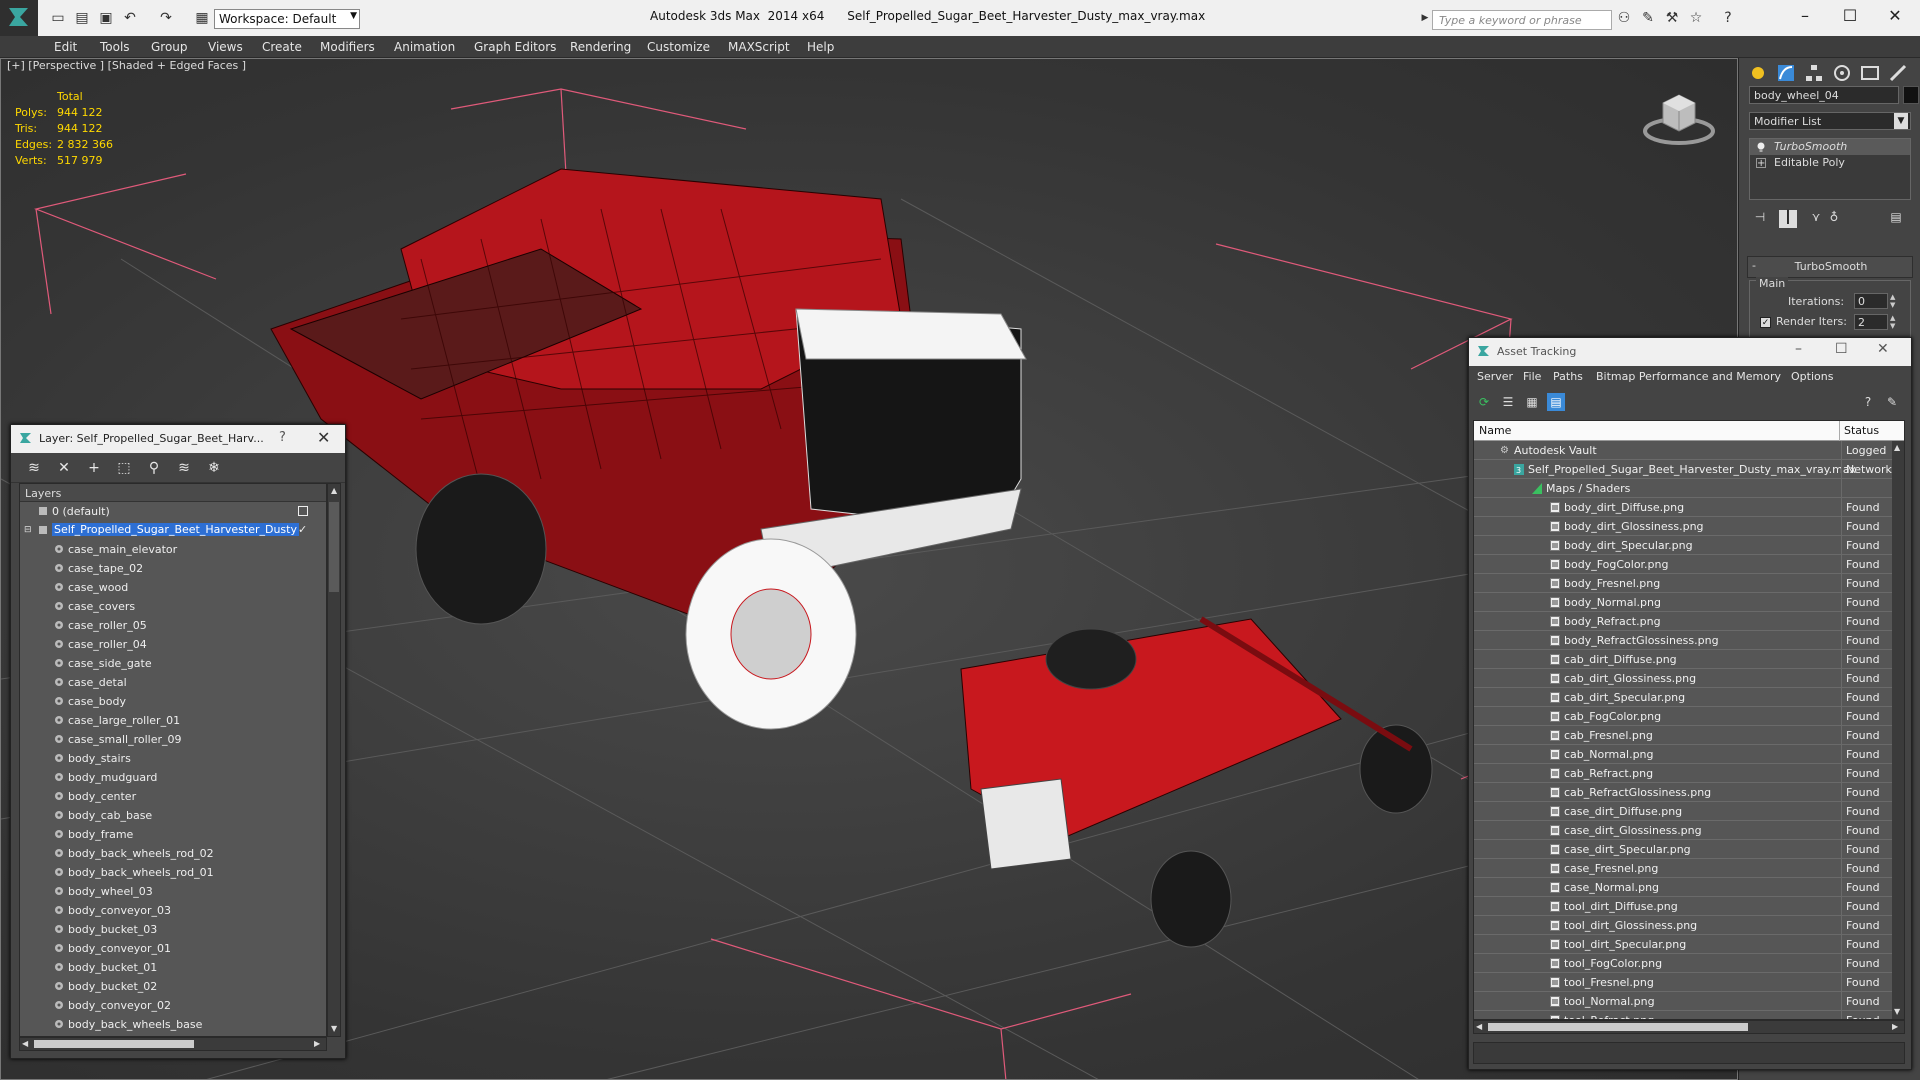 The image size is (1920, 1080). I want to click on layer-object-row: body_cab_base, so click(173, 815).